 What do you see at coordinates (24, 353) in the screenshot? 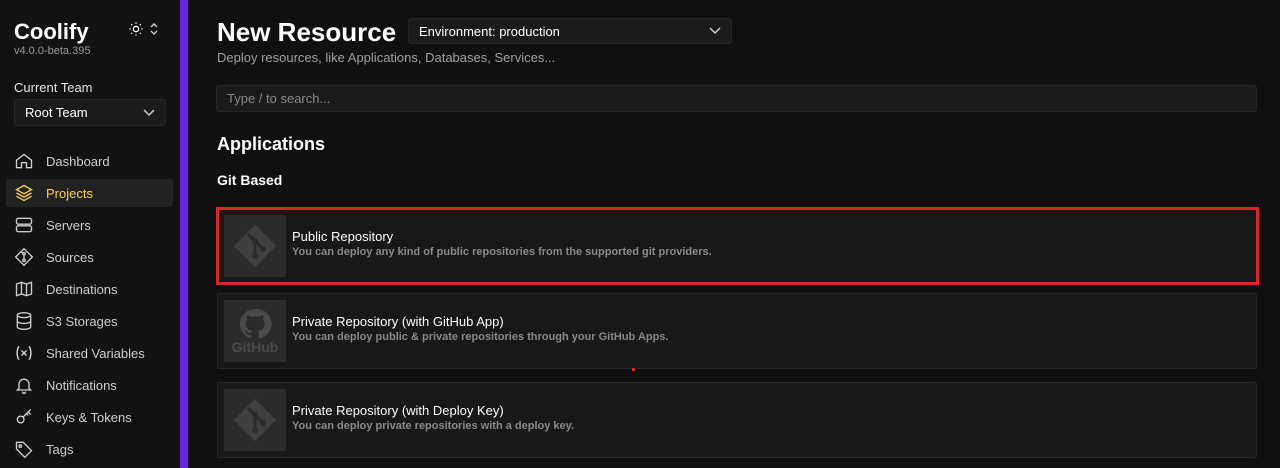
I see `variable-icon` at bounding box center [24, 353].